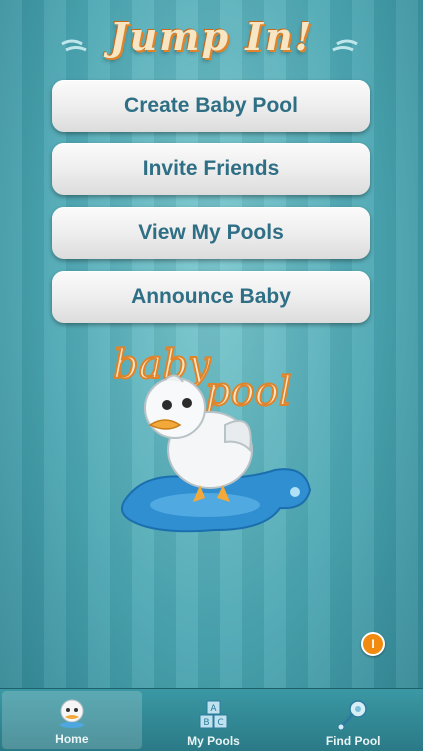 The height and width of the screenshot is (751, 423). What do you see at coordinates (72, 739) in the screenshot?
I see `tab-home-label: Home` at bounding box center [72, 739].